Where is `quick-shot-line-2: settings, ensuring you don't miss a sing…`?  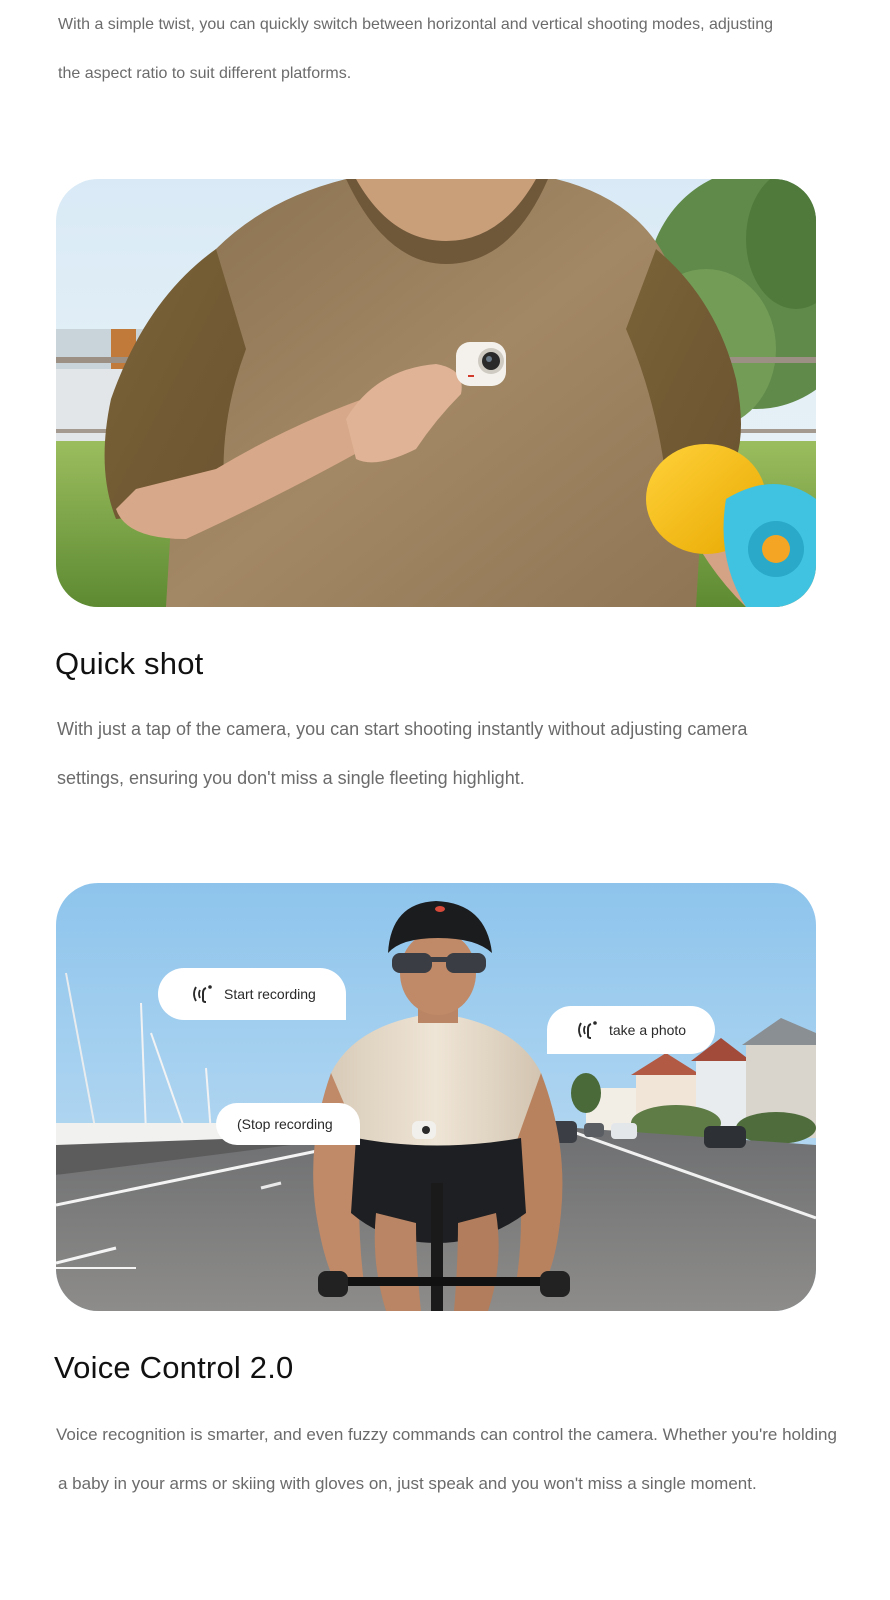
quick-shot-line-2: settings, ensuring you don't miss a sing… is located at coordinates (291, 778).